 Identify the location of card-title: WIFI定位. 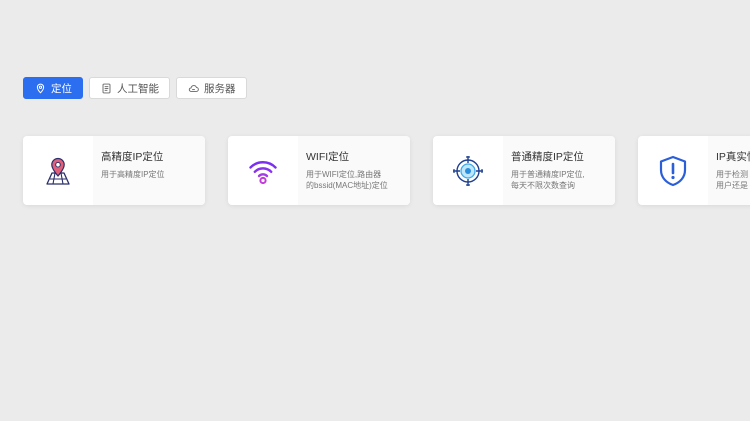
(328, 157).